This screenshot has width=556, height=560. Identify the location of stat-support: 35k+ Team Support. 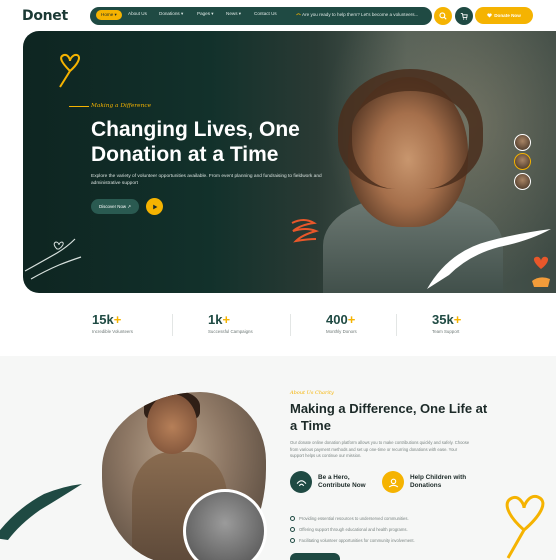
(446, 323).